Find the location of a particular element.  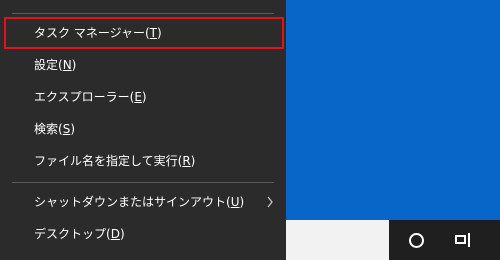

cortana-button is located at coordinates (416, 240).